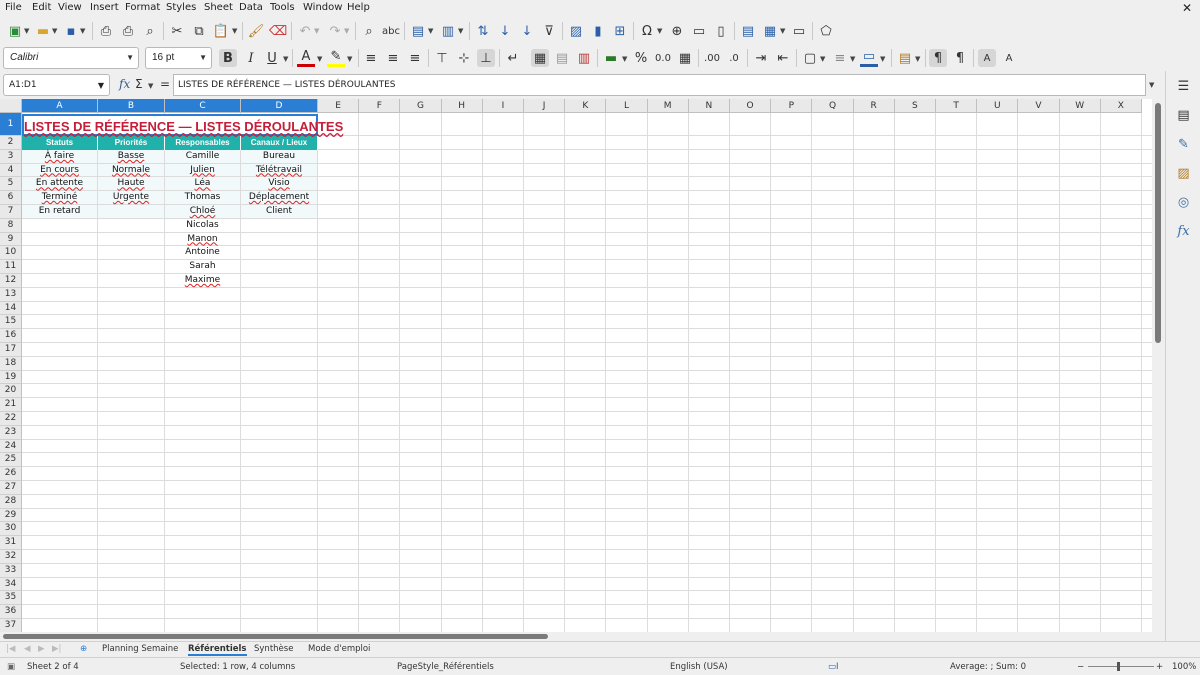 The height and width of the screenshot is (675, 1200). I want to click on row-header: 29, so click(11, 515).